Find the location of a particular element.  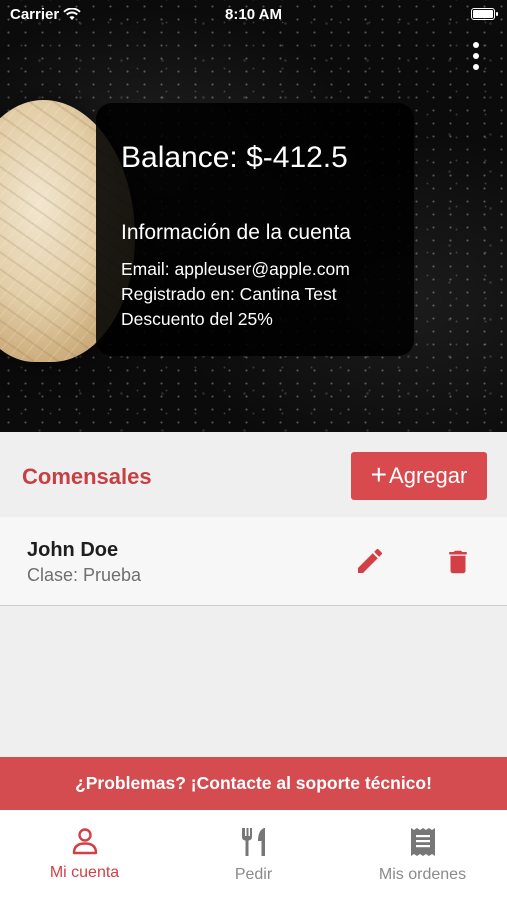

add-diner-button: + Agregar is located at coordinates (419, 476).